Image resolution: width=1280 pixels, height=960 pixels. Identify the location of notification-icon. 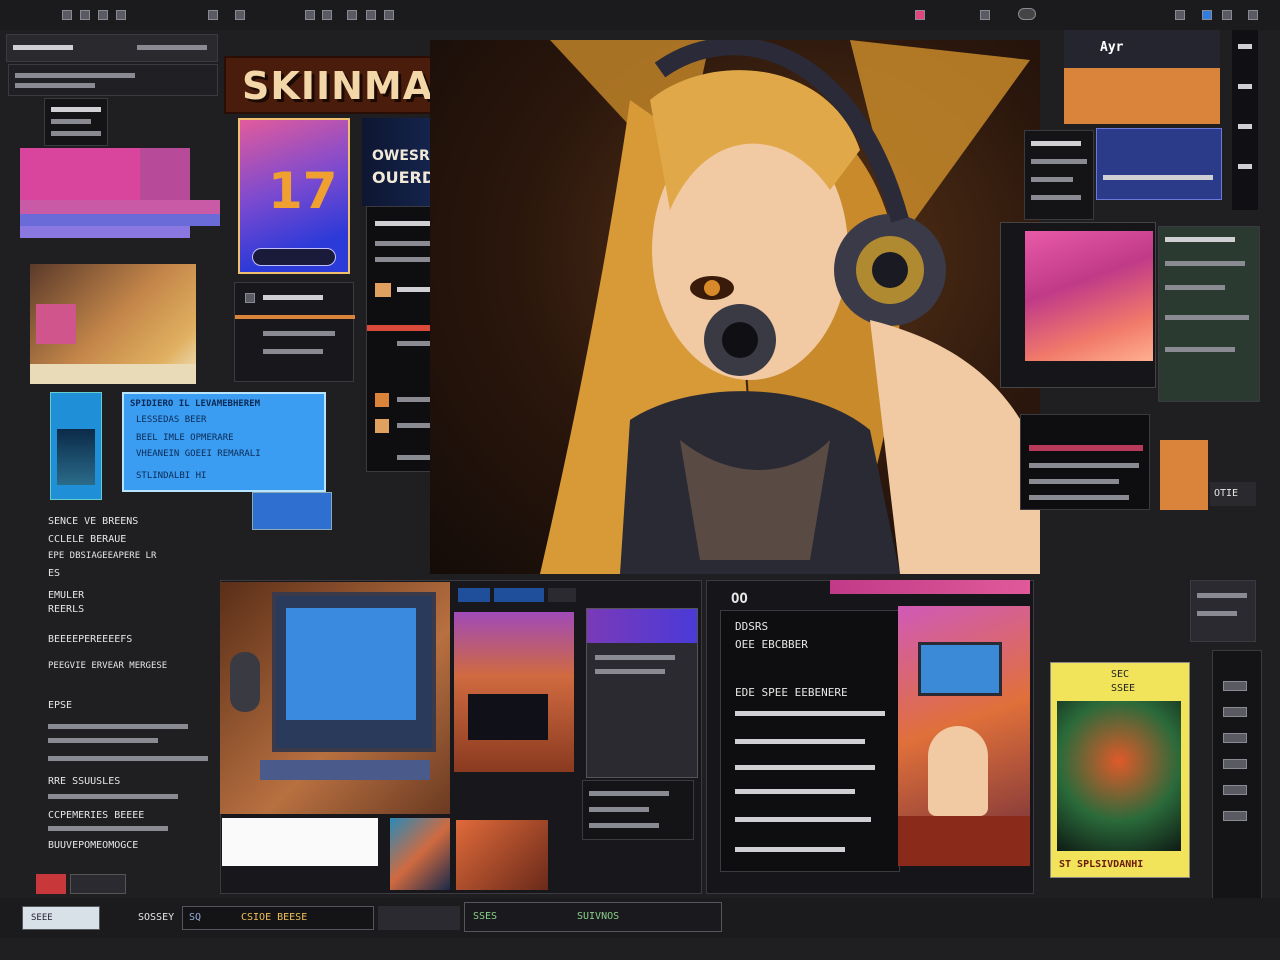
(920, 15).